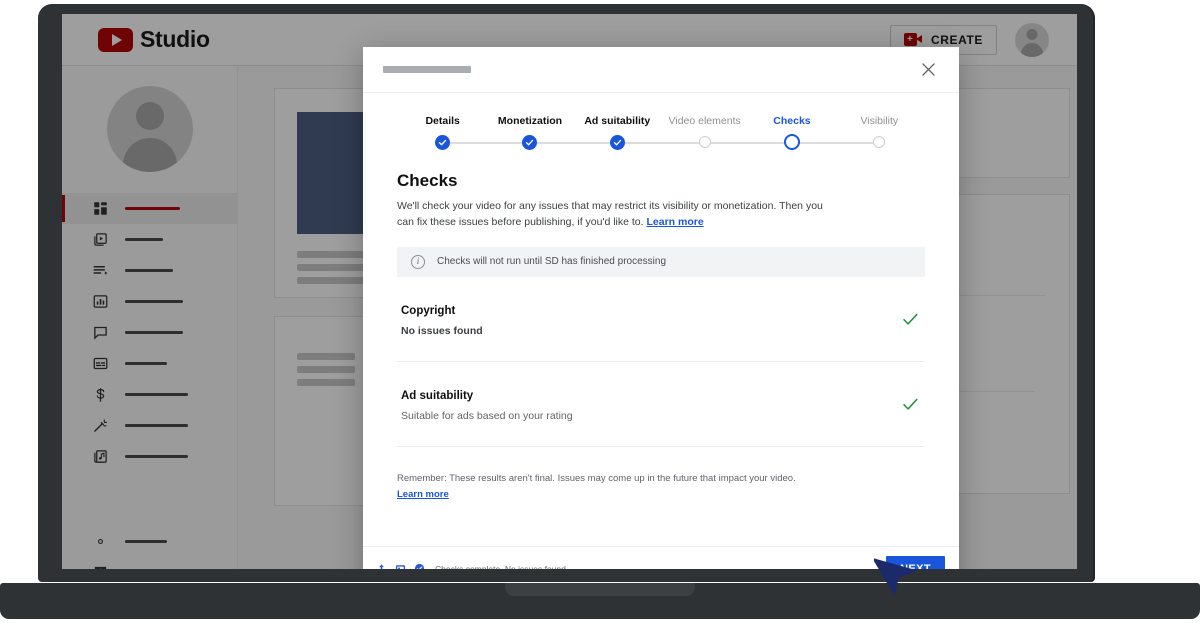 The width and height of the screenshot is (1200, 628). What do you see at coordinates (100, 302) in the screenshot?
I see `analytics-icon` at bounding box center [100, 302].